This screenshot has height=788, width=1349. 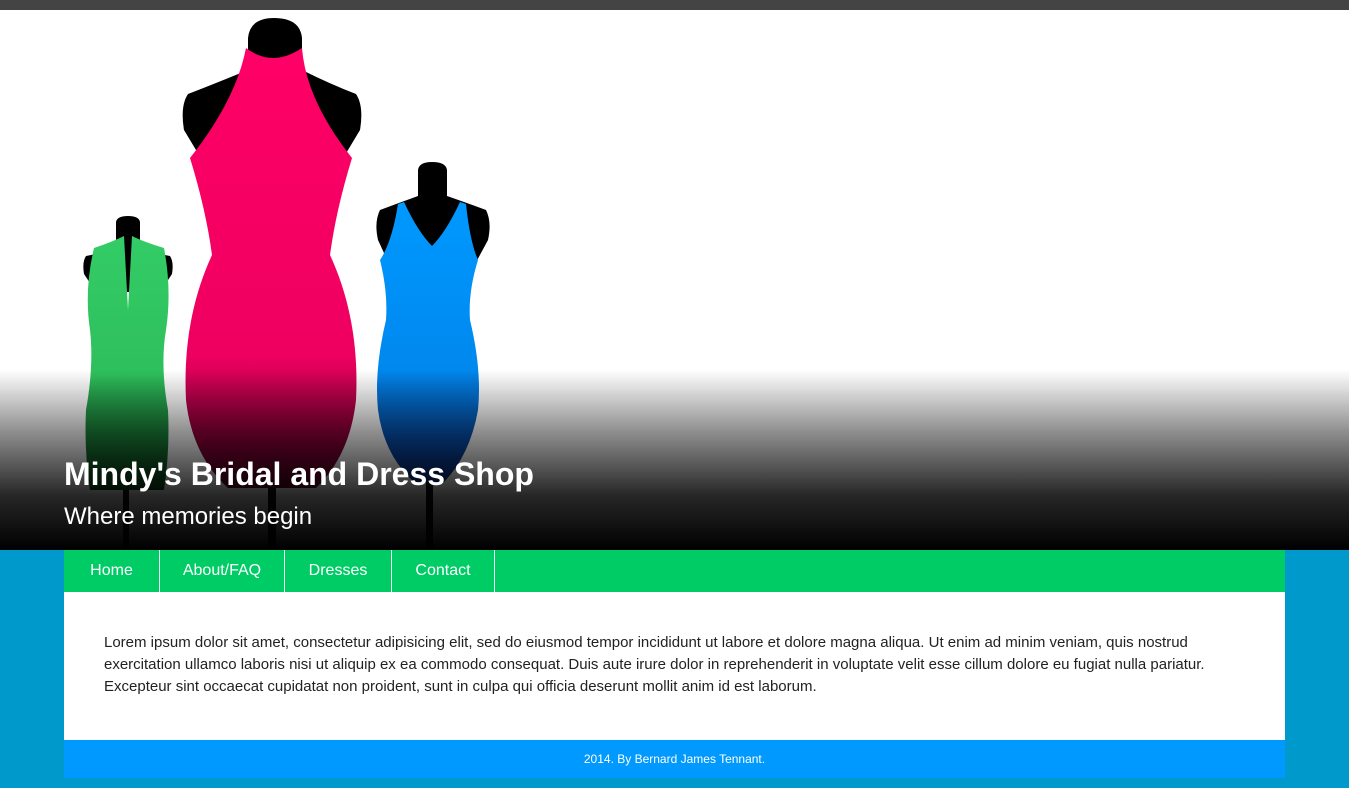 What do you see at coordinates (338, 571) in the screenshot?
I see `nav-item-dresses: Dresses` at bounding box center [338, 571].